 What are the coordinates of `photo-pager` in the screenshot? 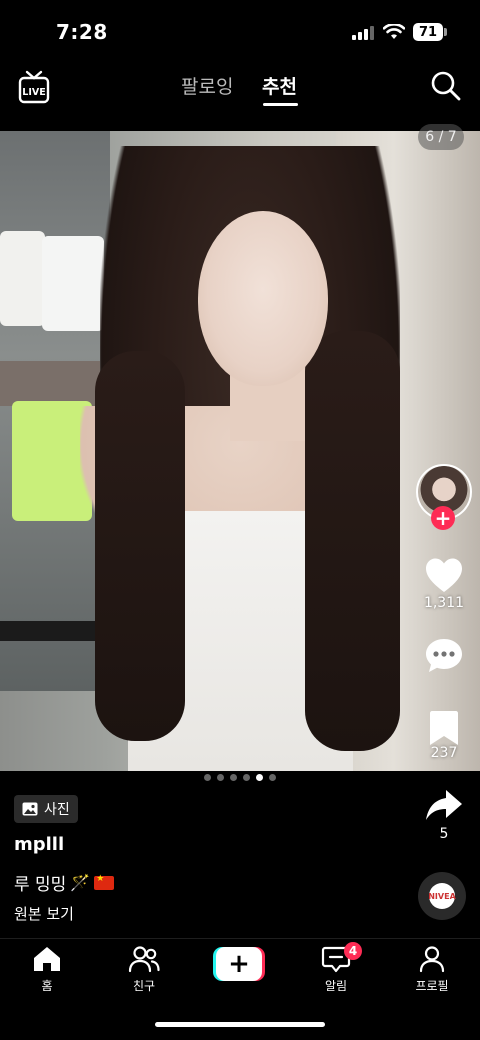 It's located at (240, 777).